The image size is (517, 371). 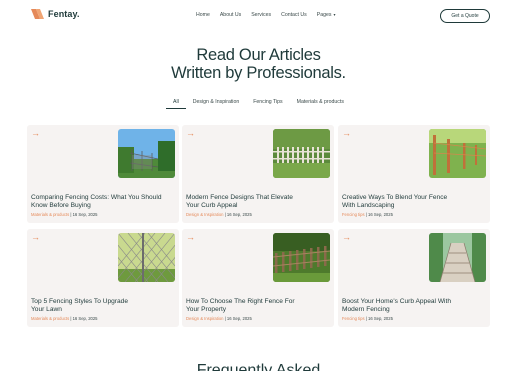 I want to click on nav-about: About Us, so click(x=230, y=15).